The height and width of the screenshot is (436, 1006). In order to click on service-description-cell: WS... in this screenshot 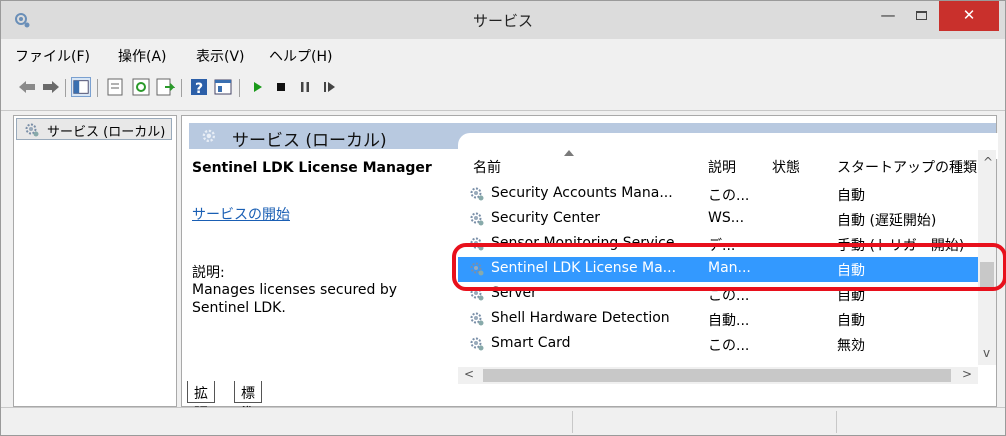, I will do `click(726, 218)`.